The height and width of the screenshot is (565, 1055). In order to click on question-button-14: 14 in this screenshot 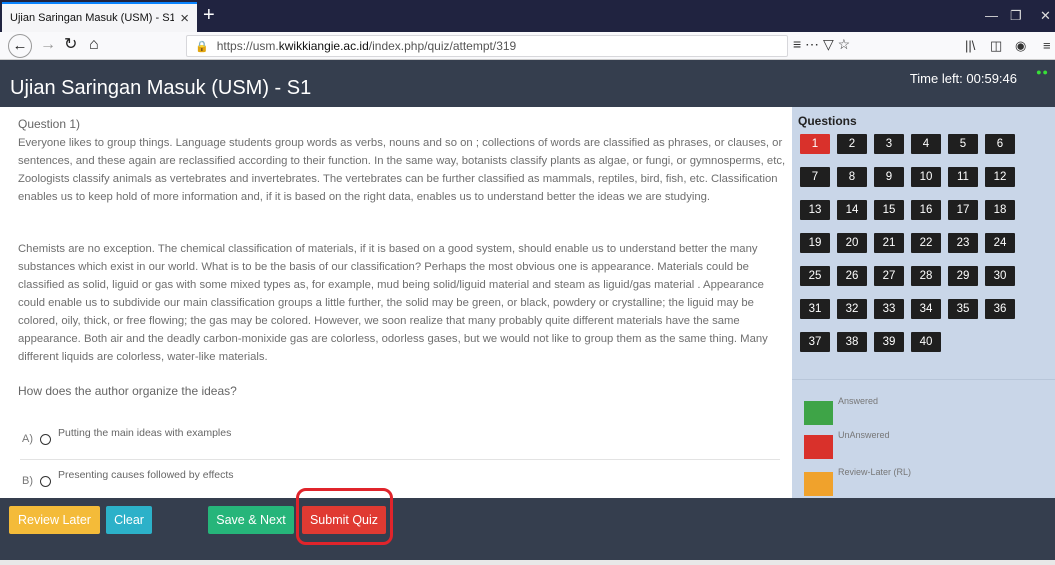, I will do `click(852, 210)`.